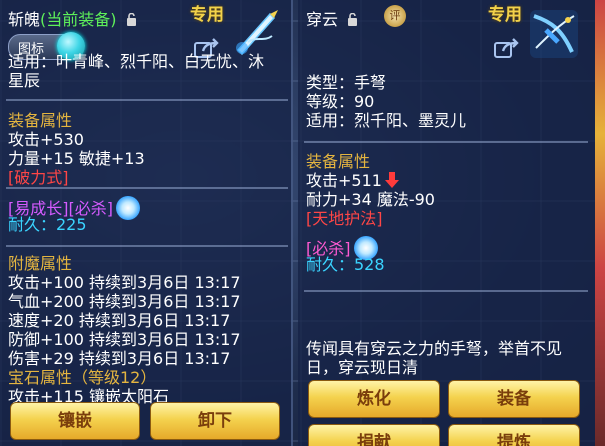 Image resolution: width=605 pixels, height=446 pixels. I want to click on growth-block: [易成长][必杀] 耐久：225, so click(74, 215).